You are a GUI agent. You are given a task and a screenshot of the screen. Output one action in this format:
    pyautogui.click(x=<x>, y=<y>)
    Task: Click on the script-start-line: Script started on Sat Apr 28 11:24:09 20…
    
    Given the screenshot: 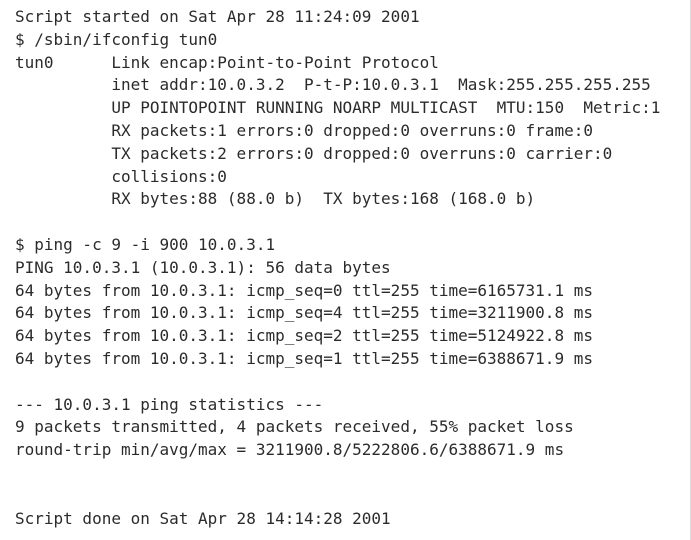 What is the action you would take?
    pyautogui.click(x=217, y=16)
    